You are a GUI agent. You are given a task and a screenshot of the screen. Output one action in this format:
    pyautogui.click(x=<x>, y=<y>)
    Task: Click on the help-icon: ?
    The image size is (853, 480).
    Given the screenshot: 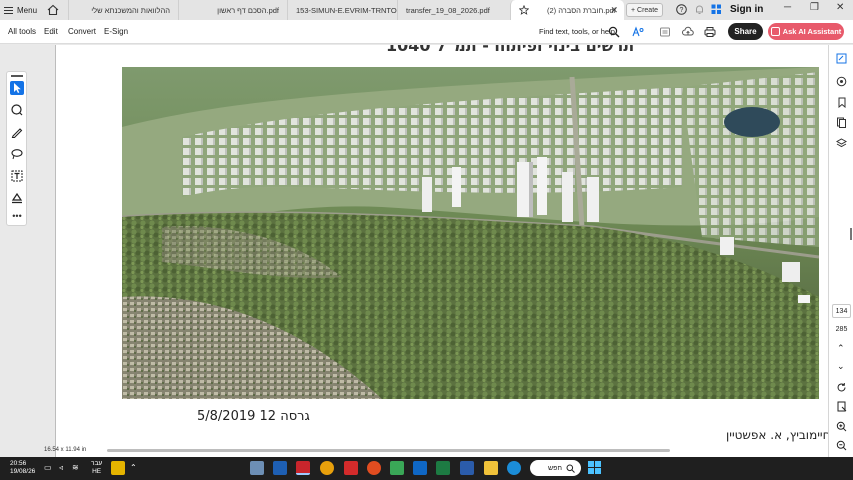 What is the action you would take?
    pyautogui.click(x=681, y=9)
    